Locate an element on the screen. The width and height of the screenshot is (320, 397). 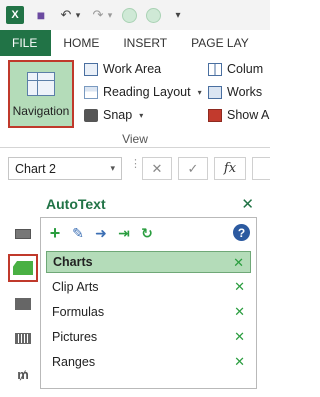
columns-label: Colum is located at coordinates (245, 69).